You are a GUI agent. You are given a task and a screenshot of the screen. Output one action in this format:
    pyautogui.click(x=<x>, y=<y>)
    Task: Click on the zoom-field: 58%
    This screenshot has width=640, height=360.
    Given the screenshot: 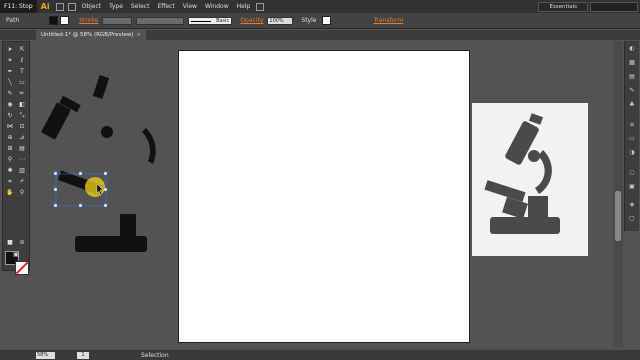 What is the action you would take?
    pyautogui.click(x=45, y=355)
    